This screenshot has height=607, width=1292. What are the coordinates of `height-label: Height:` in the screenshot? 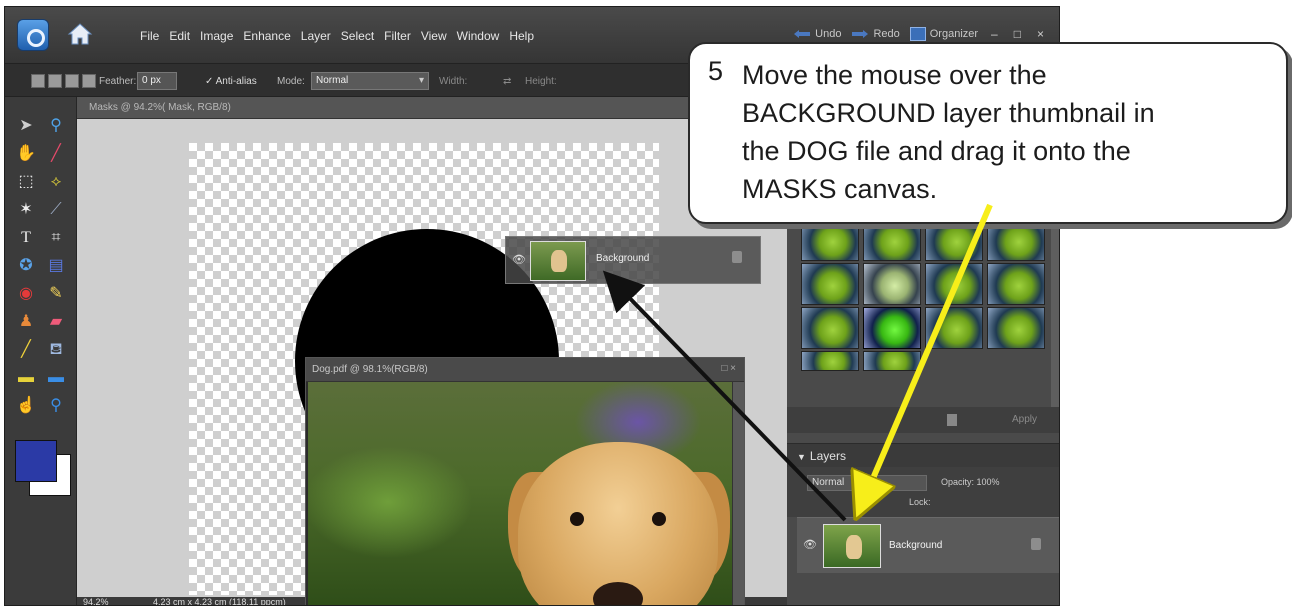 It's located at (541, 81).